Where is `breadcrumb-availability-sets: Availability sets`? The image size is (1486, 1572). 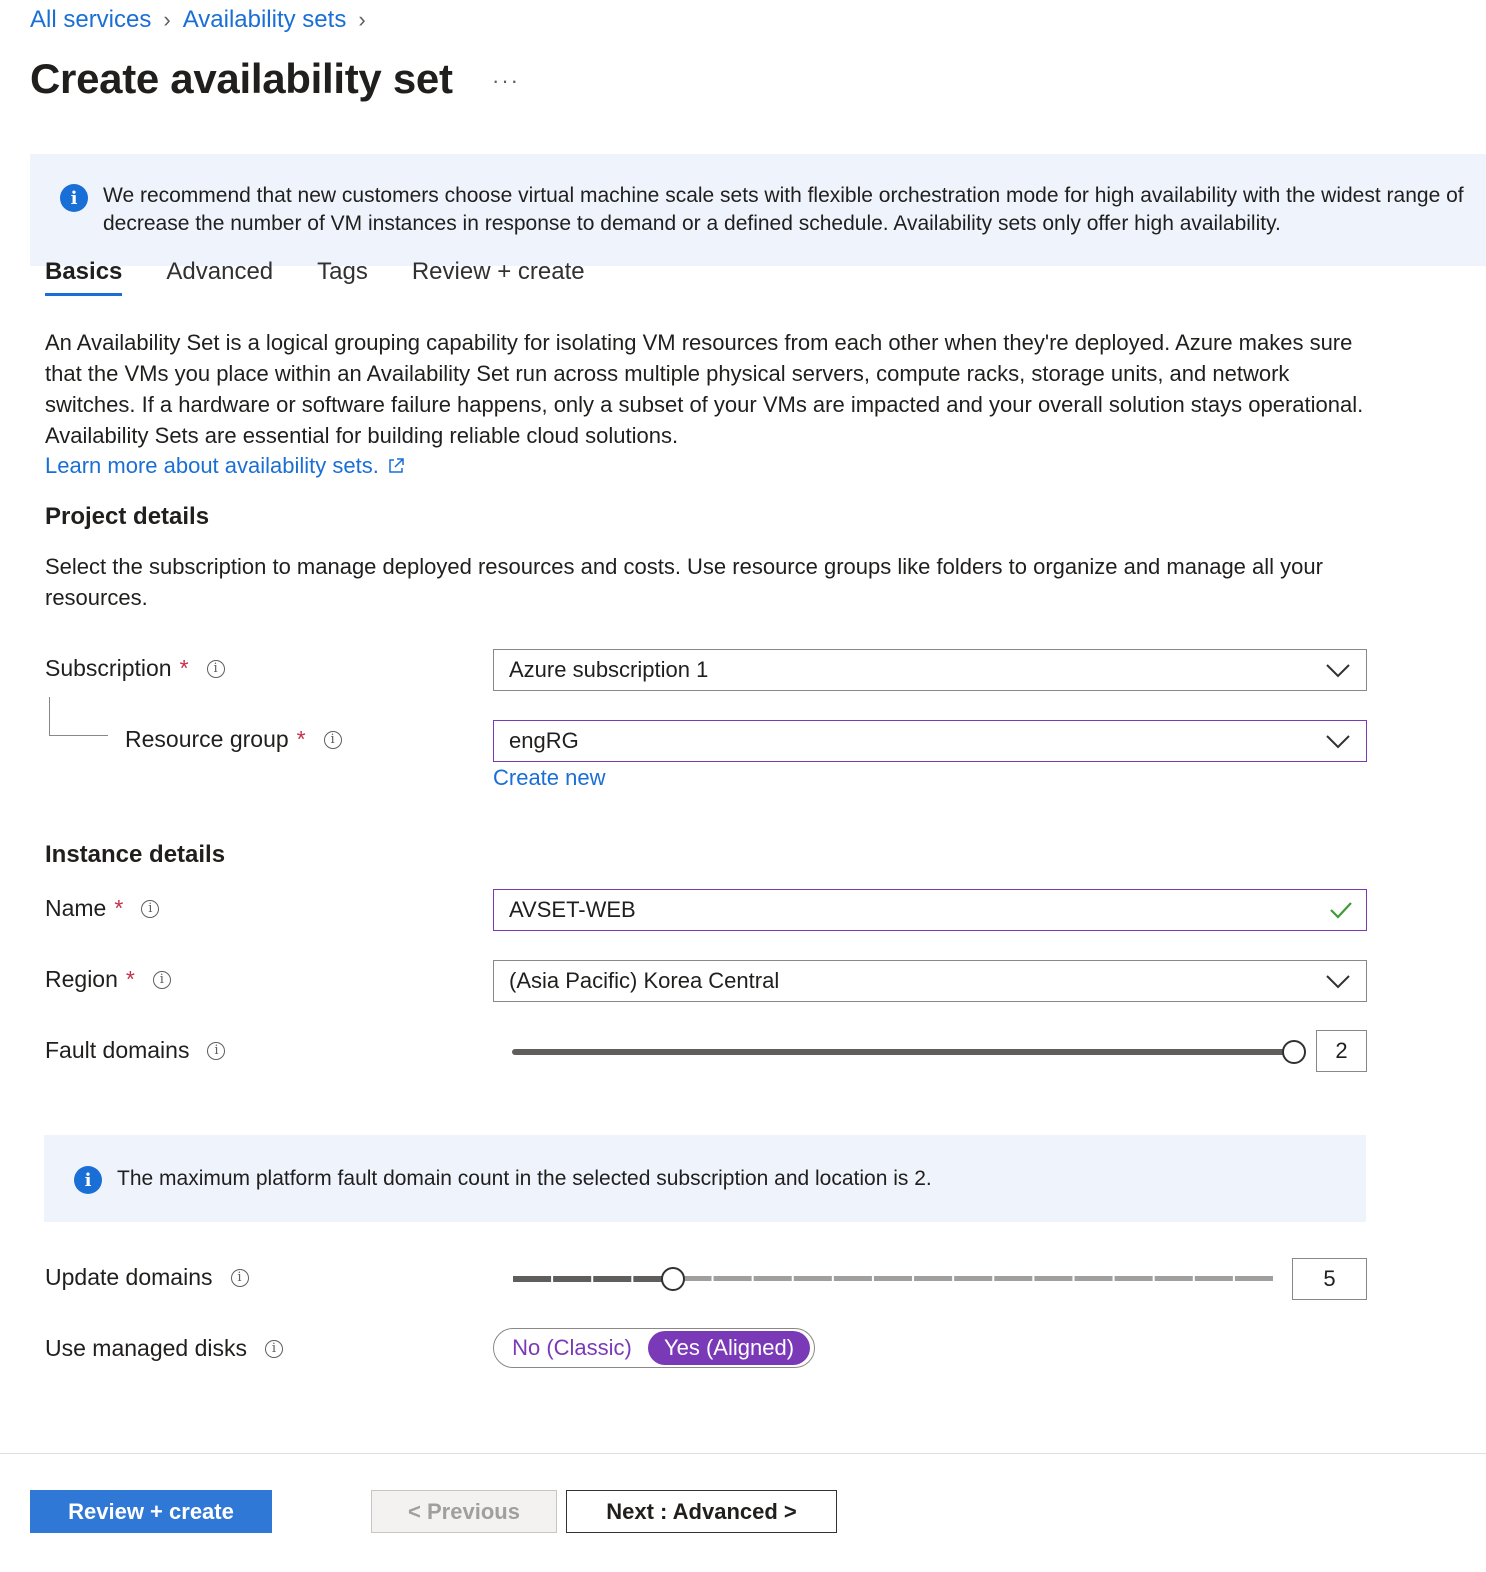
breadcrumb-availability-sets: Availability sets is located at coordinates (265, 20).